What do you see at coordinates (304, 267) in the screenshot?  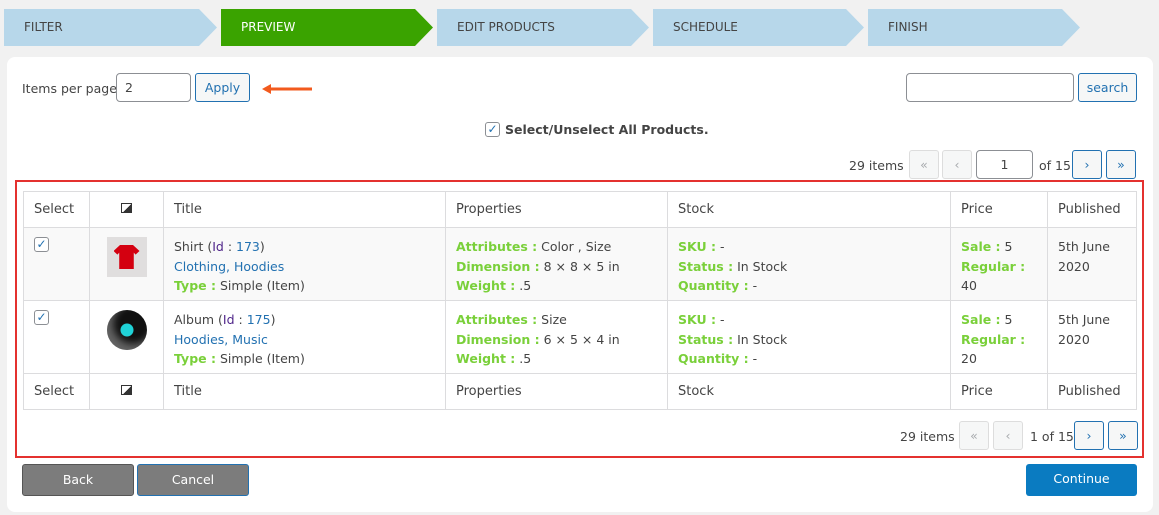 I see `product-categories: Clothing, Hoodies` at bounding box center [304, 267].